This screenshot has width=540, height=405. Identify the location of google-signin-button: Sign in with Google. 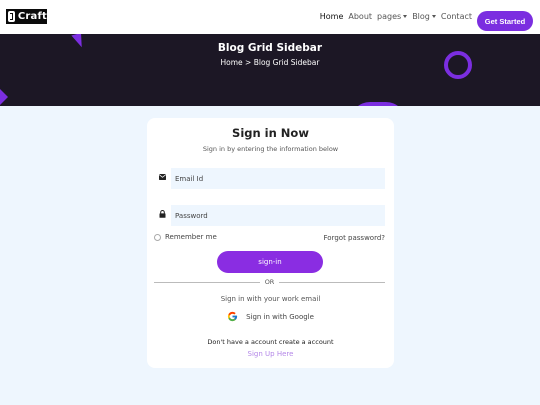
(270, 316).